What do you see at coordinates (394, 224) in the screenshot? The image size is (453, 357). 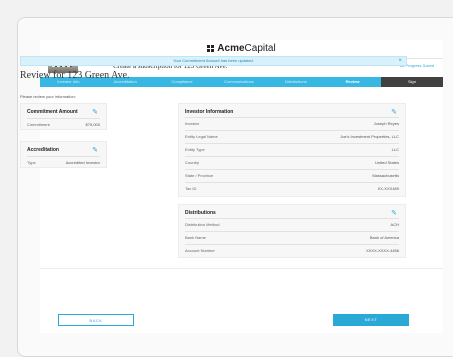 I see `distribution-row-value: ACH` at bounding box center [394, 224].